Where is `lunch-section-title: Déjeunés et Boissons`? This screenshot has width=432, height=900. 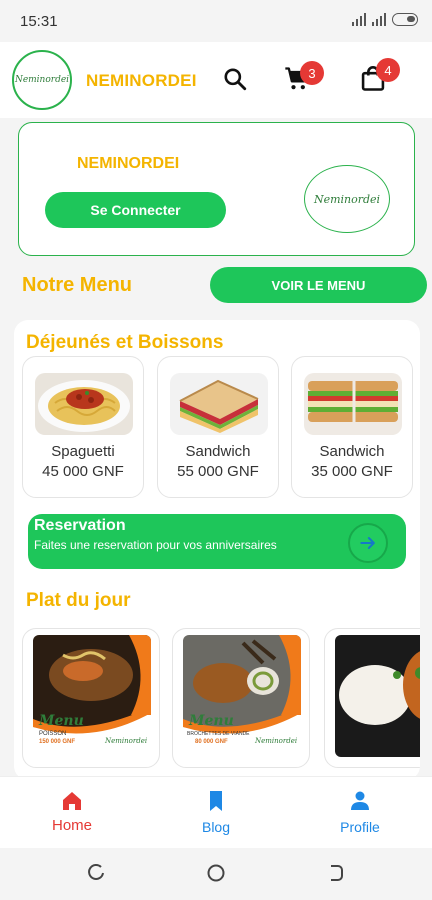 lunch-section-title: Déjeunés et Boissons is located at coordinates (125, 342).